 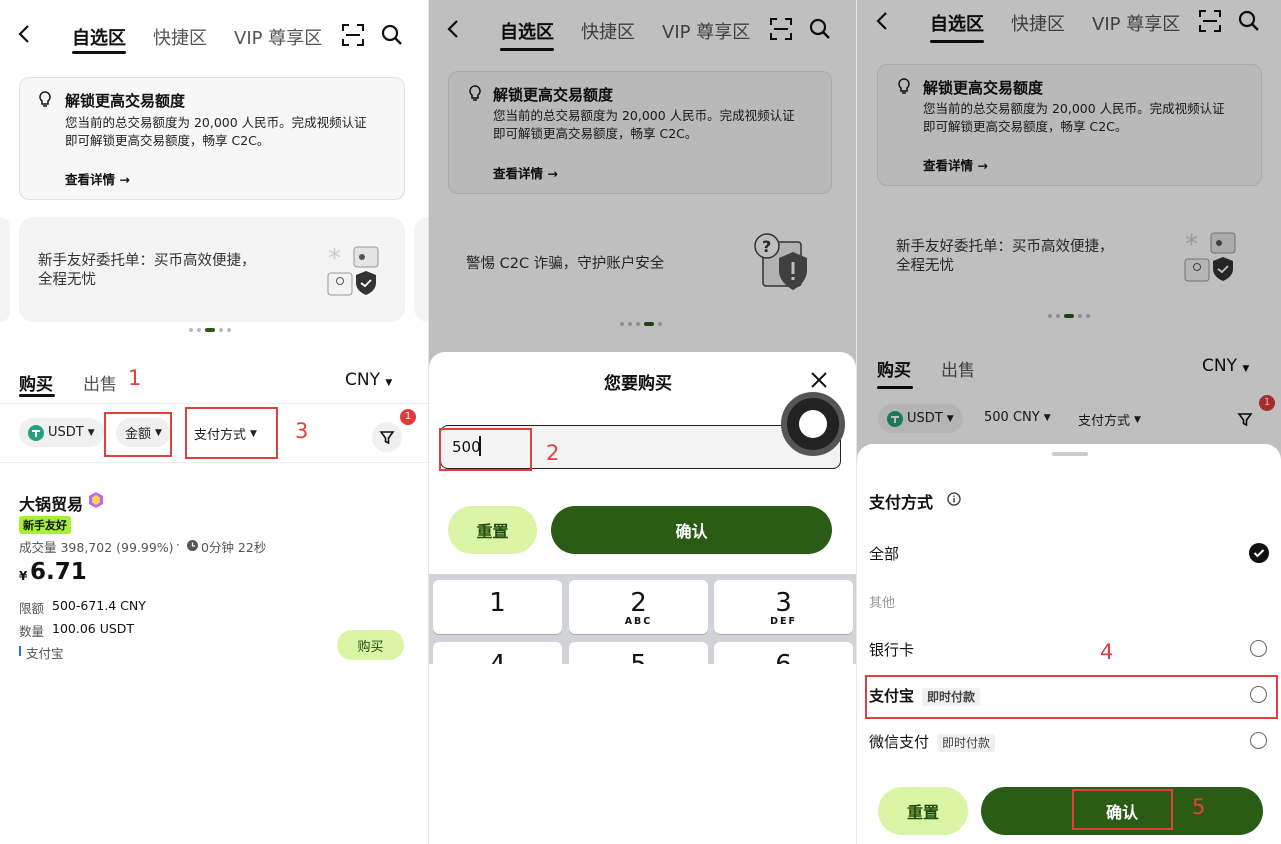 I want to click on tab-underline, so click(x=99, y=52).